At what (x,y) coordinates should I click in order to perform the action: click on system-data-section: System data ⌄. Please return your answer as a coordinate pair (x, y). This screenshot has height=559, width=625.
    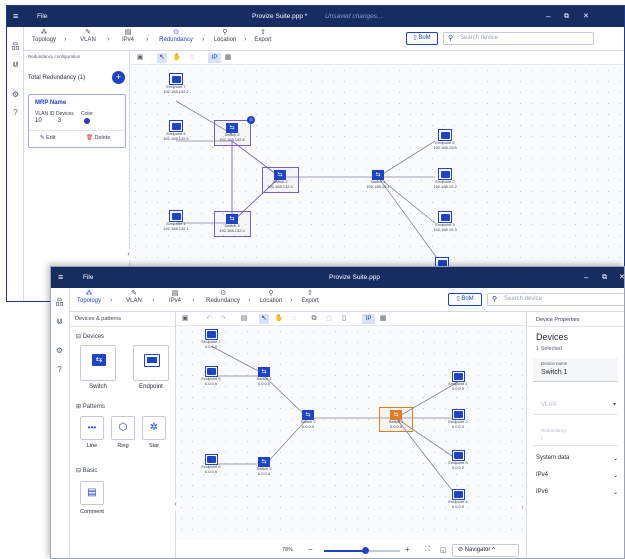
    Looking at the image, I should click on (575, 458).